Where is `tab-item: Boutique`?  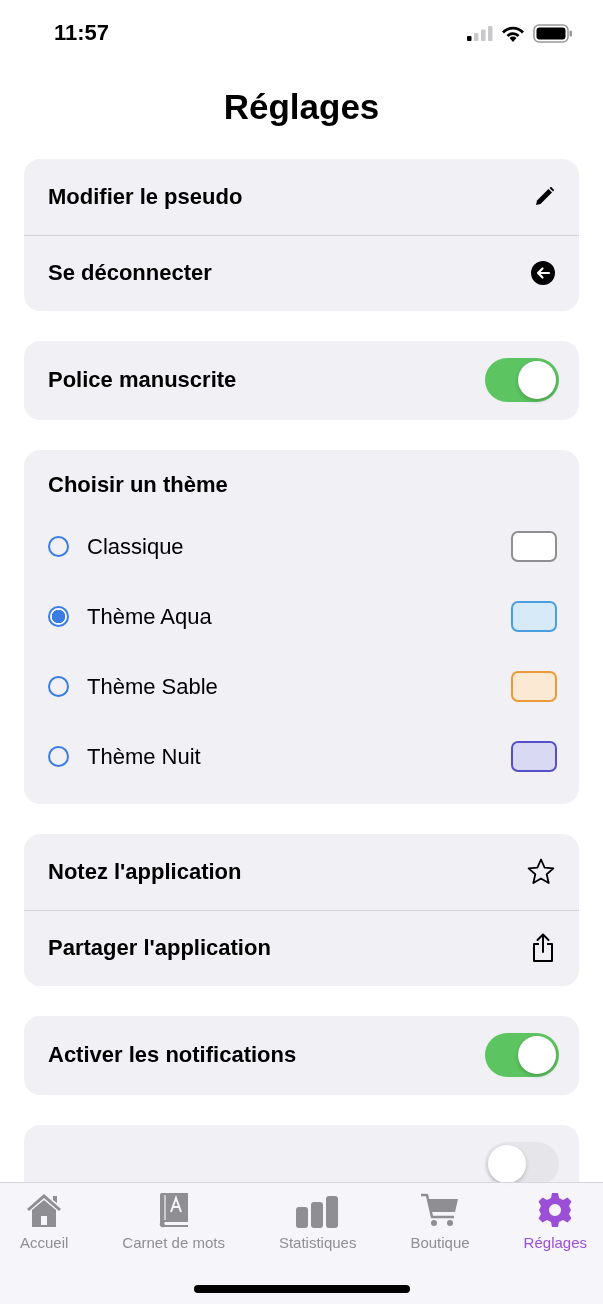 tab-item: Boutique is located at coordinates (440, 1221).